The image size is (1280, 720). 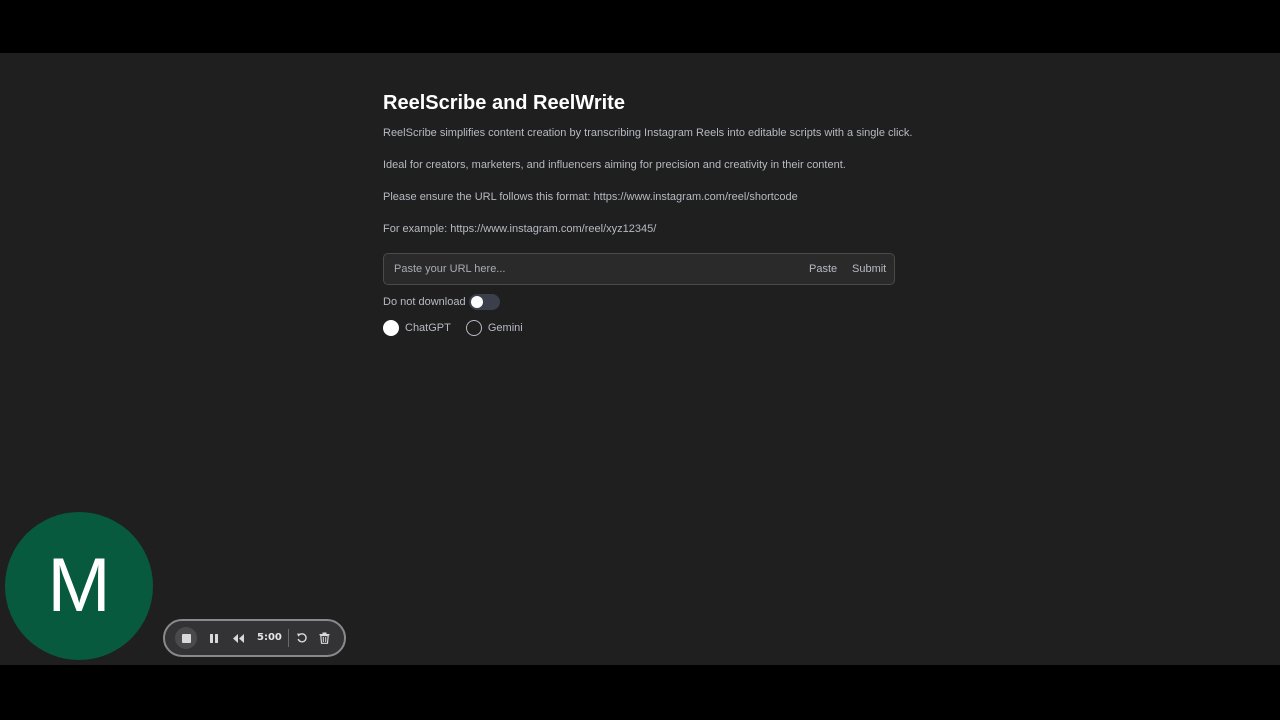 I want to click on download-toggle-label: Do not download, so click(x=424, y=302).